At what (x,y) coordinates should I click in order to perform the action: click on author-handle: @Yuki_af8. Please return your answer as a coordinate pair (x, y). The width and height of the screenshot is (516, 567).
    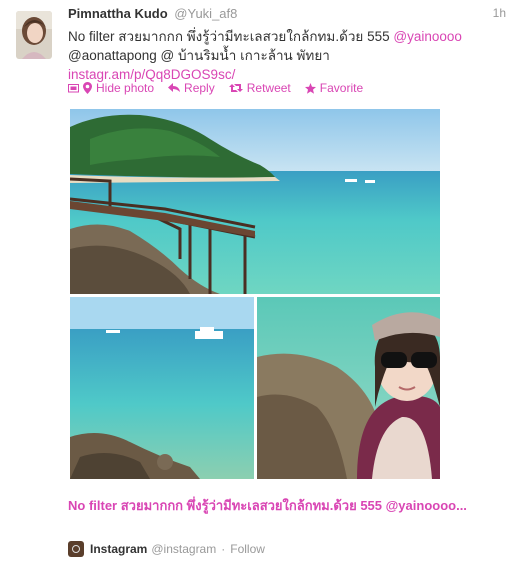
    Looking at the image, I should click on (205, 13).